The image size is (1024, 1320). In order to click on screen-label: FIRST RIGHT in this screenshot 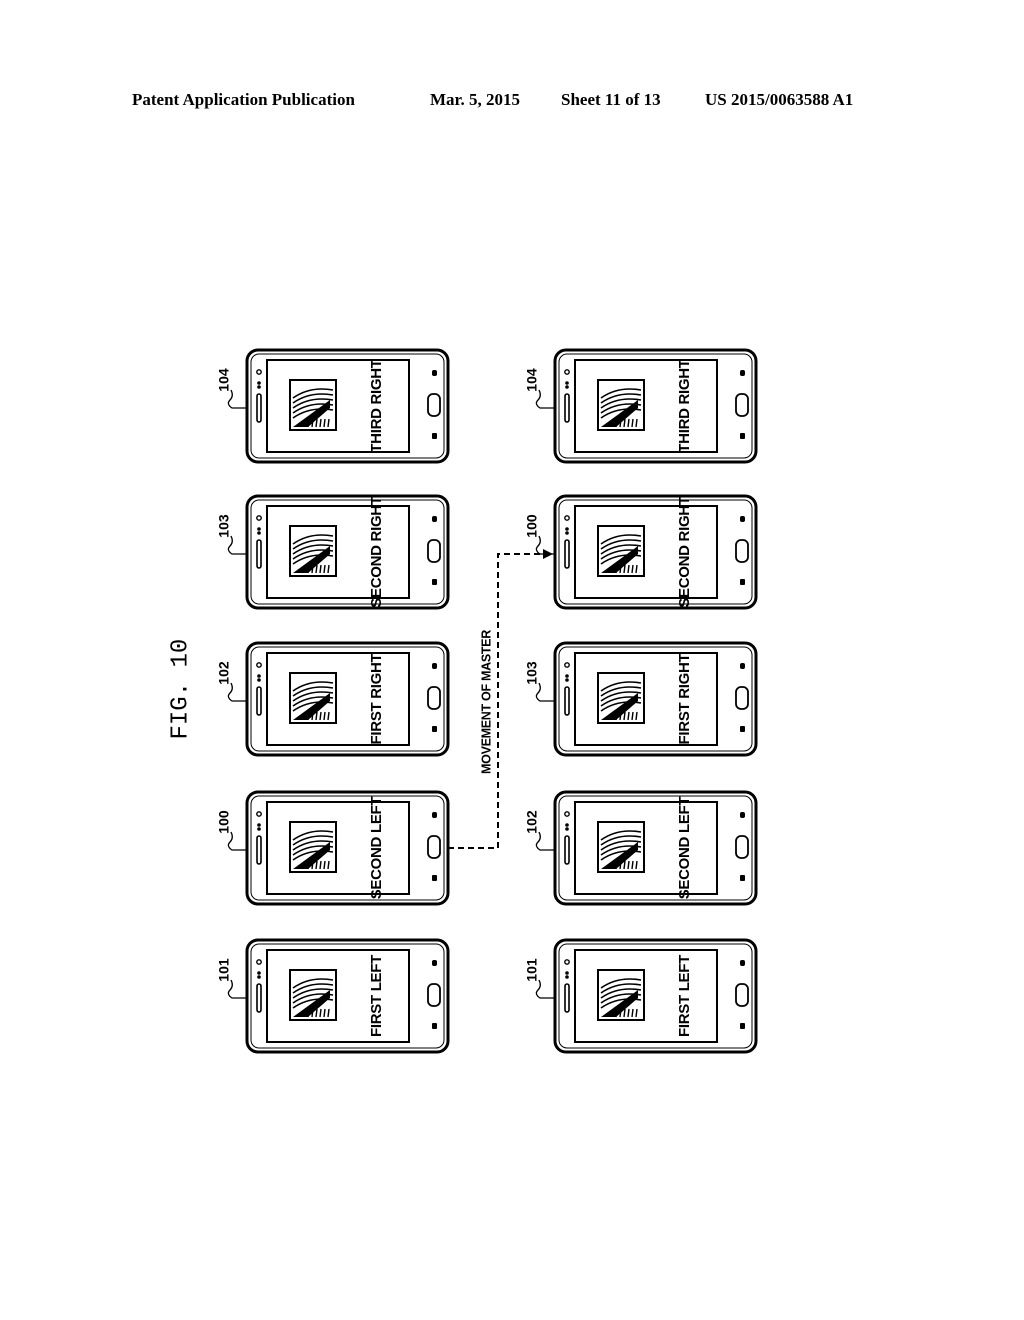, I will do `click(376, 698)`.